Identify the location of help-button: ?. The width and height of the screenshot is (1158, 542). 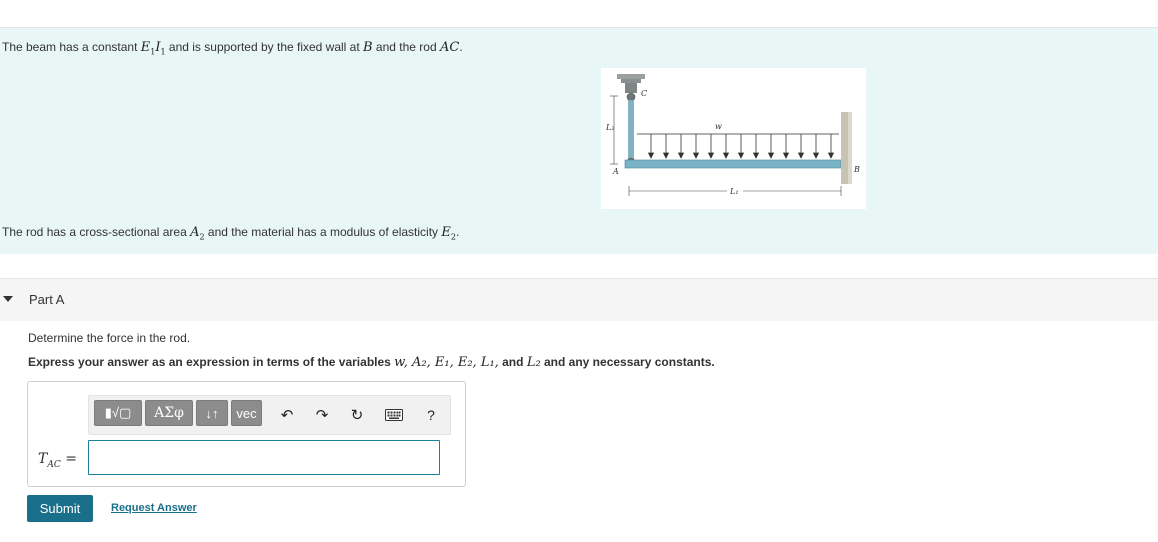
(431, 415).